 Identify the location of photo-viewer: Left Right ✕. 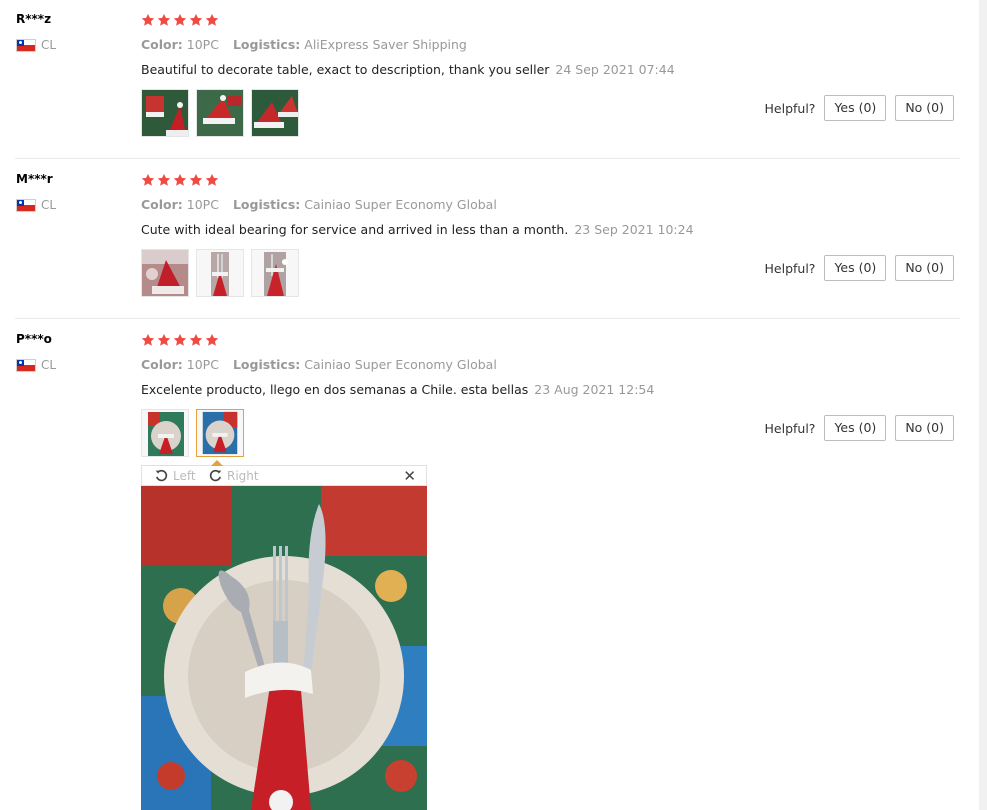
(284, 635).